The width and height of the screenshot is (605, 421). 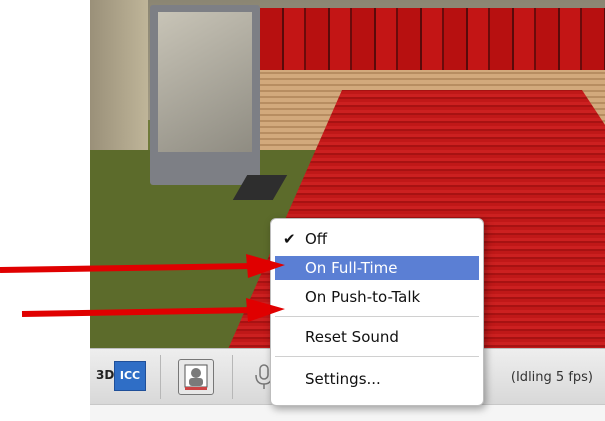 I want to click on menu-item-reset-sound: Reset Sound, so click(x=377, y=337).